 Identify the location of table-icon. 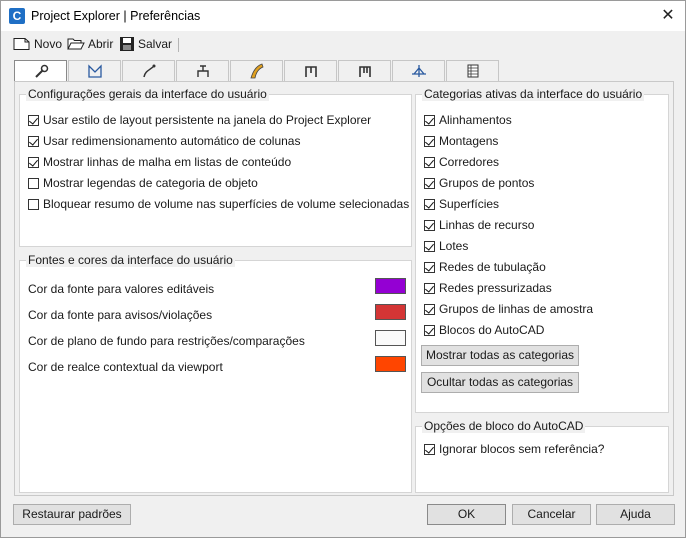
(472, 71).